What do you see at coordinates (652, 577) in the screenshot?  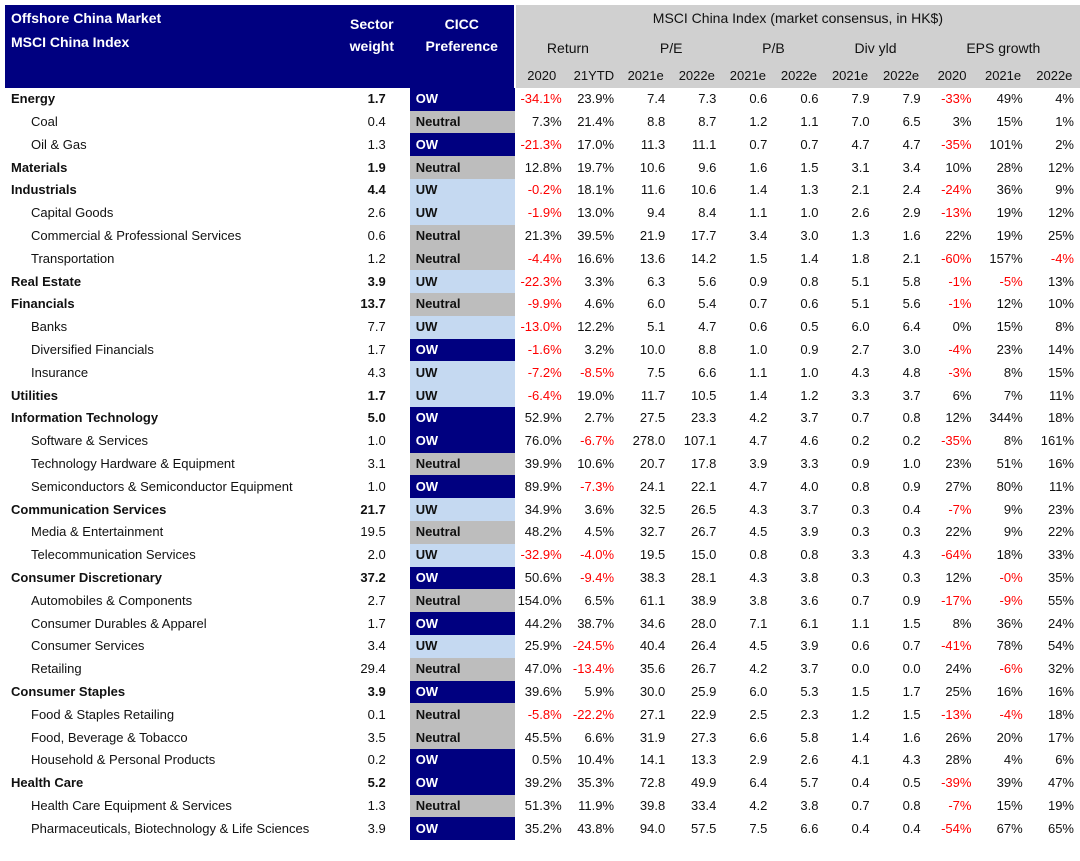 I see `metric-value: 38.3` at bounding box center [652, 577].